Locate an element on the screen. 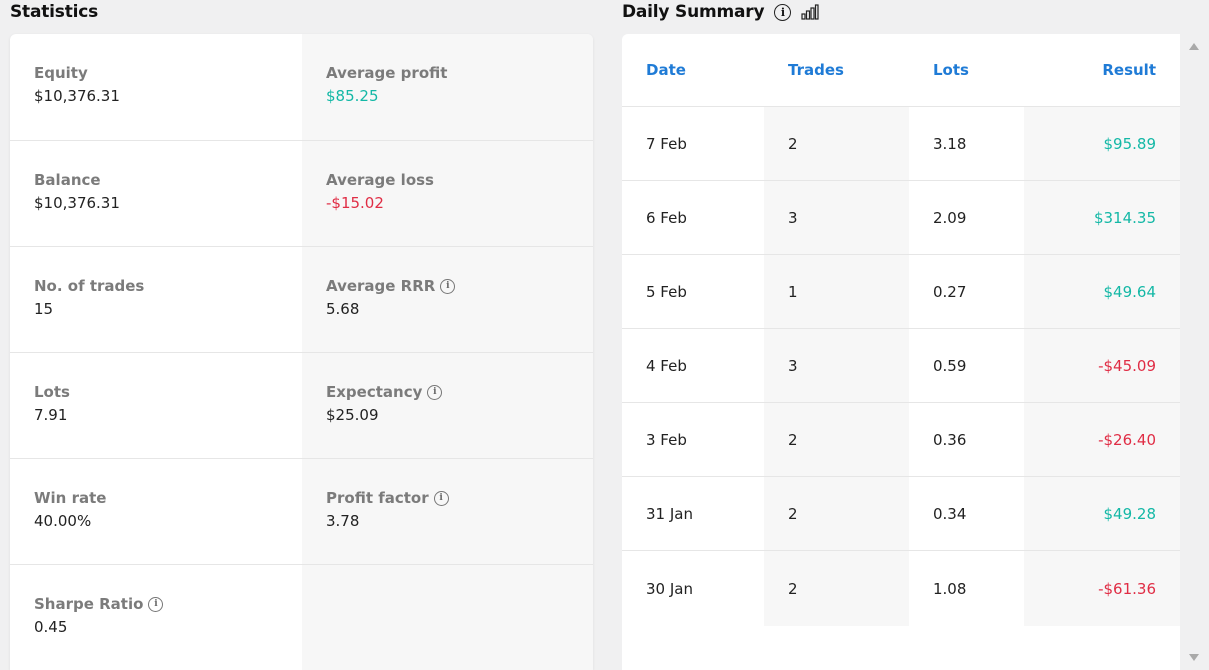 Image resolution: width=1209 pixels, height=670 pixels. cell-lots: 0.27 is located at coordinates (950, 291).